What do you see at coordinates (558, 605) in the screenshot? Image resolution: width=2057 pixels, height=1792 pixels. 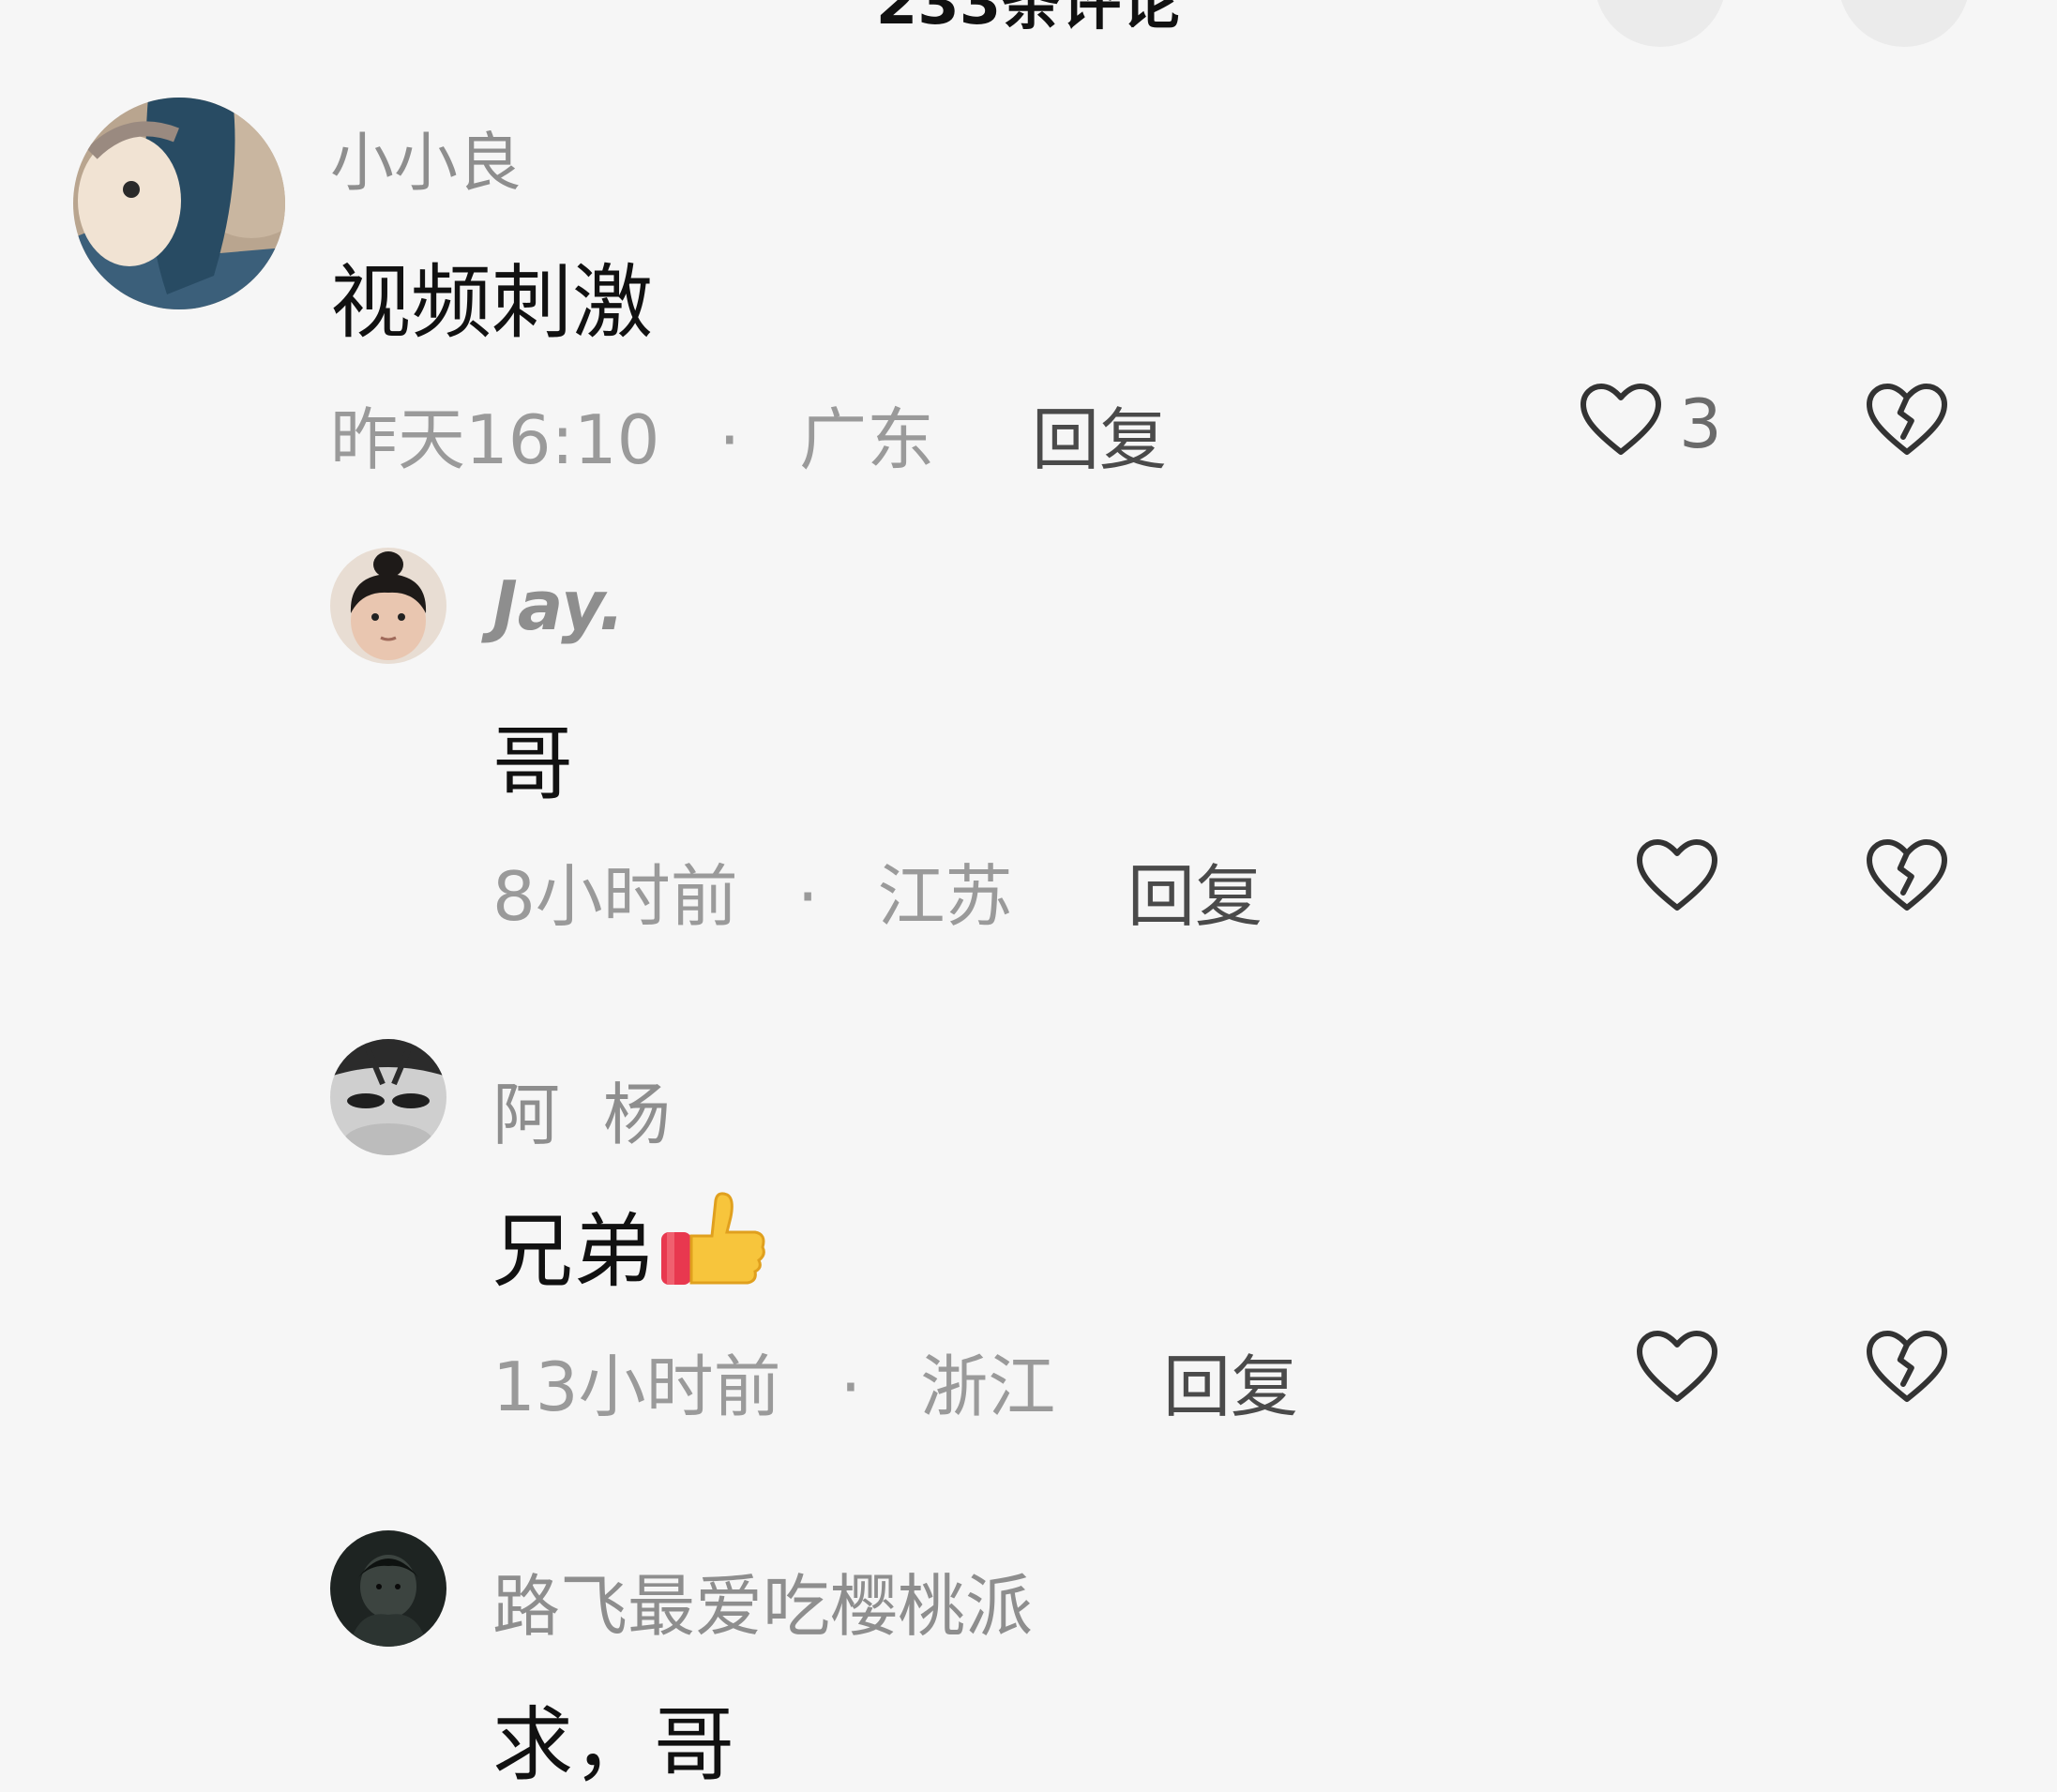 I see `comment-username: Jay.` at bounding box center [558, 605].